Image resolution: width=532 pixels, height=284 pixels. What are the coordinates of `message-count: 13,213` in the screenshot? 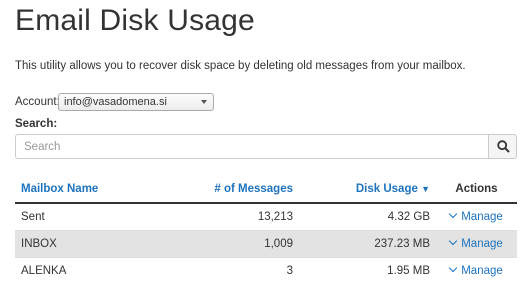 It's located at (238, 217).